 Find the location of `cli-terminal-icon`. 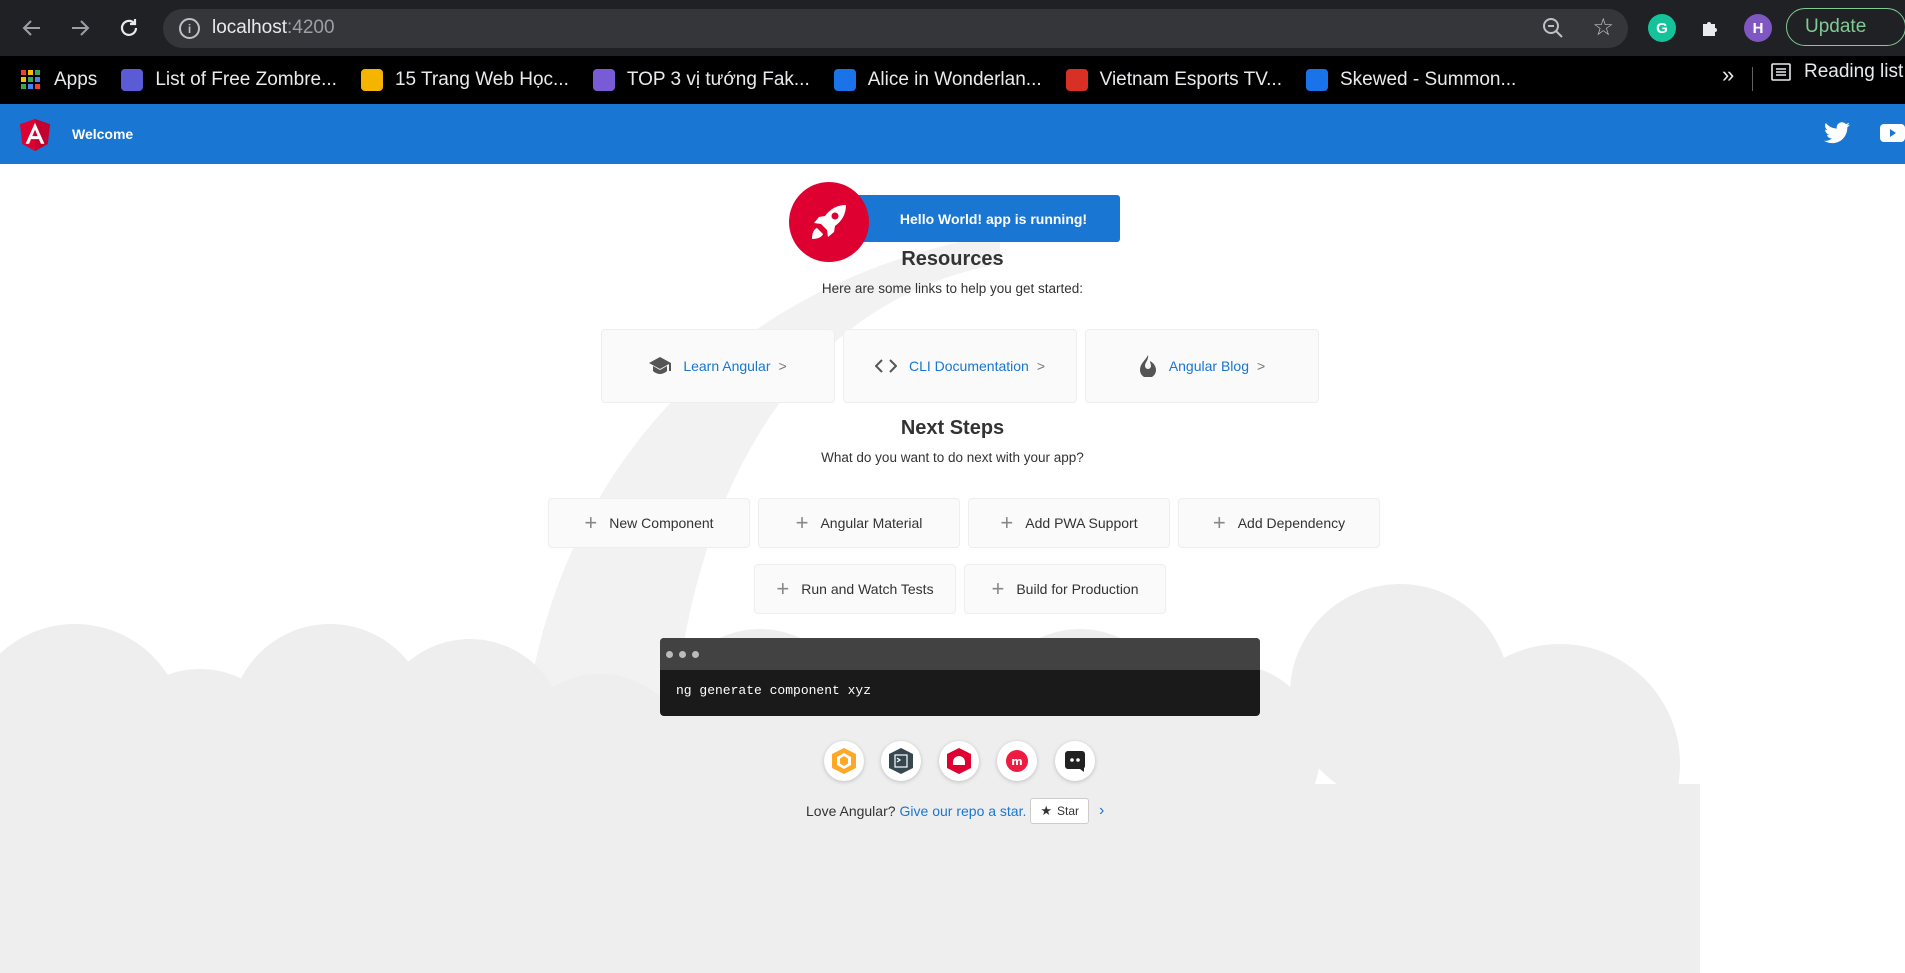

cli-terminal-icon is located at coordinates (901, 761).